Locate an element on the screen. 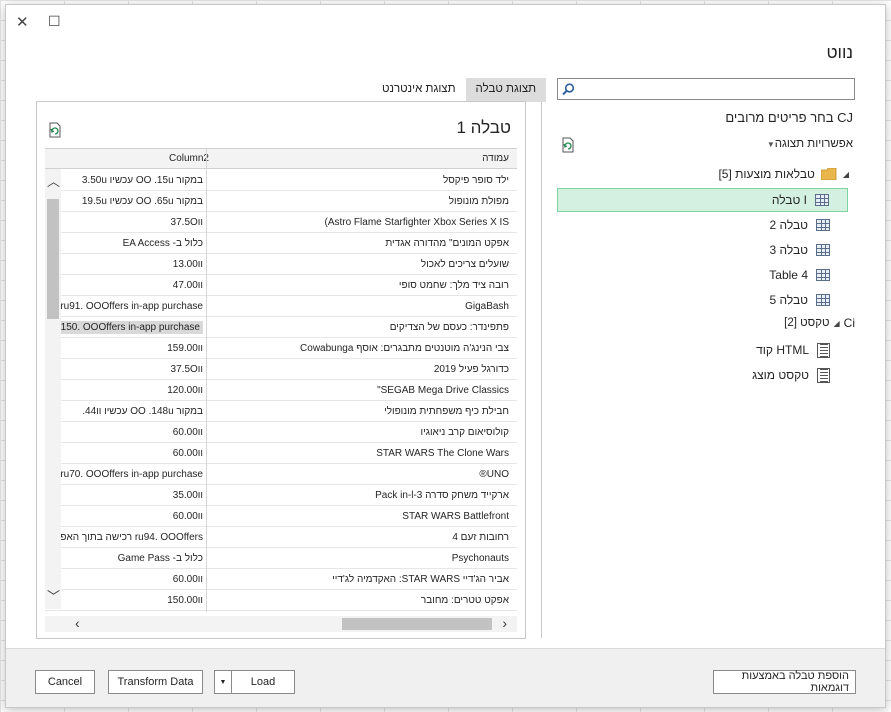  table-row: STAR WARS The Clone Wars וו60.00 is located at coordinates (281, 453).